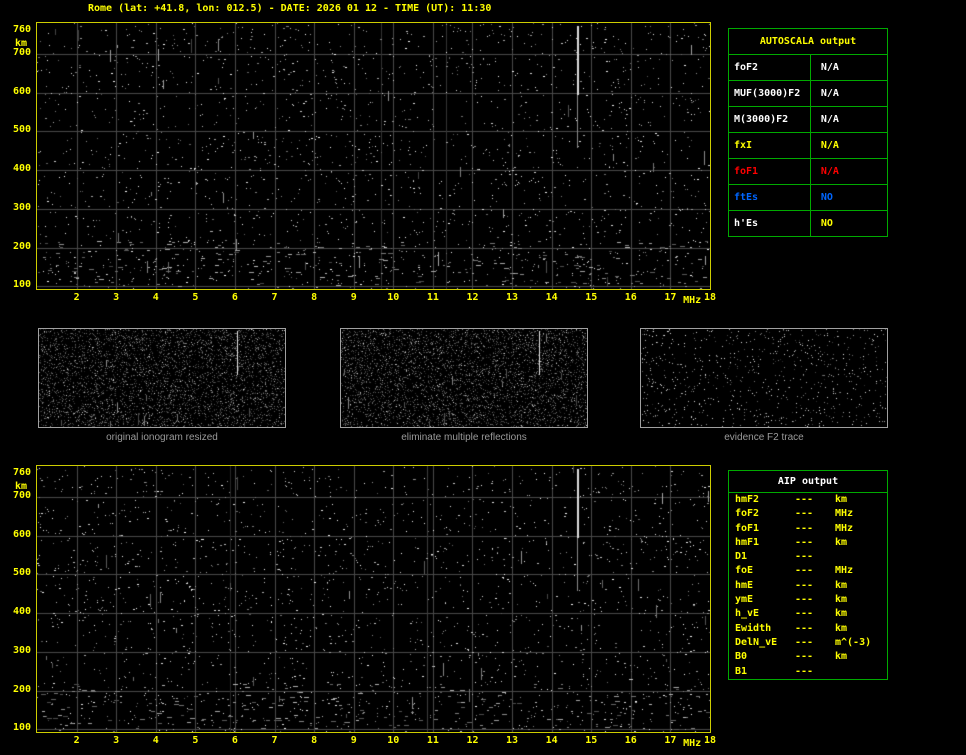 The image size is (966, 755). Describe the element at coordinates (747, 542) in the screenshot. I see `aip-param-name: hmF1` at that location.